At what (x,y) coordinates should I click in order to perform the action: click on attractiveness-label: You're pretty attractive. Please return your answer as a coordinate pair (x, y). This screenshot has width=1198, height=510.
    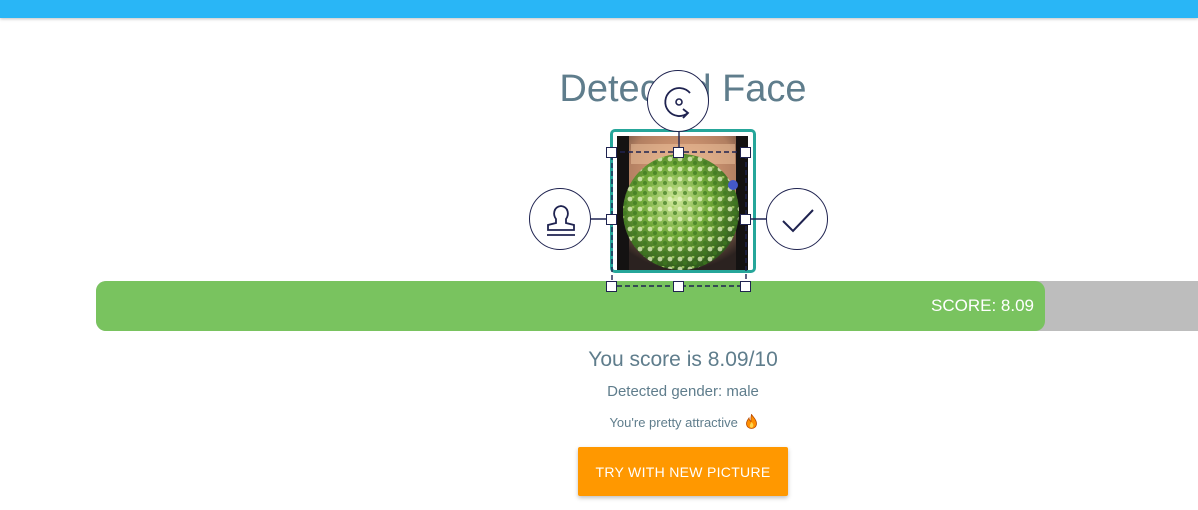
    Looking at the image, I should click on (673, 422).